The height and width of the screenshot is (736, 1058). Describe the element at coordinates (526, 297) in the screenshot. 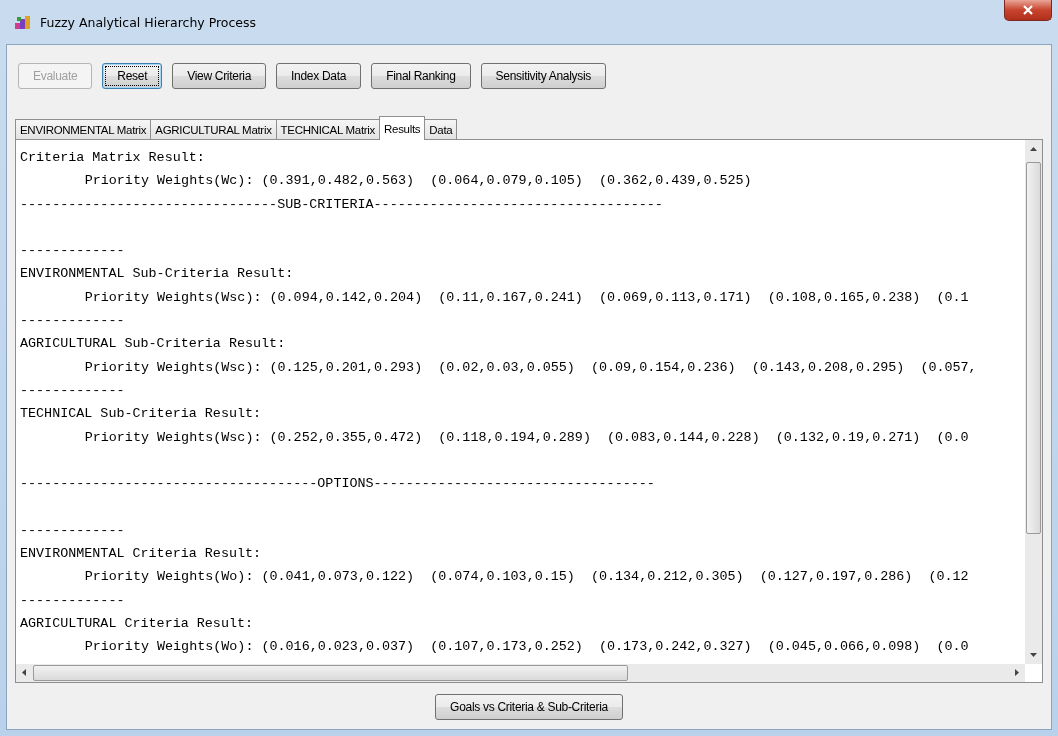

I see `weights-line: Priority Weights(Wsc): (0.094,0.142,0.204) (0.11,0.167,0.241) (0.069,0.113,0.171) (0.108,0.165,0.238) (0.1` at that location.